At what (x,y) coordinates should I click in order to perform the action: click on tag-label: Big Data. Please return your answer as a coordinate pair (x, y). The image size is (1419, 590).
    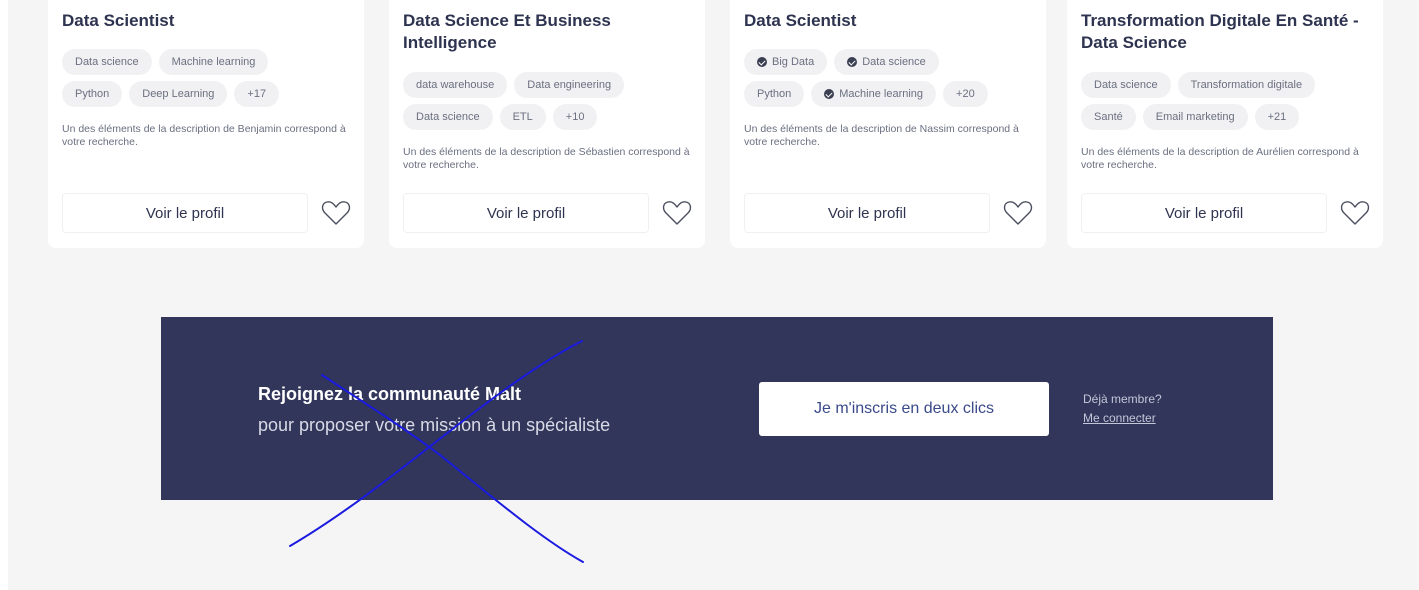
    Looking at the image, I should click on (793, 62).